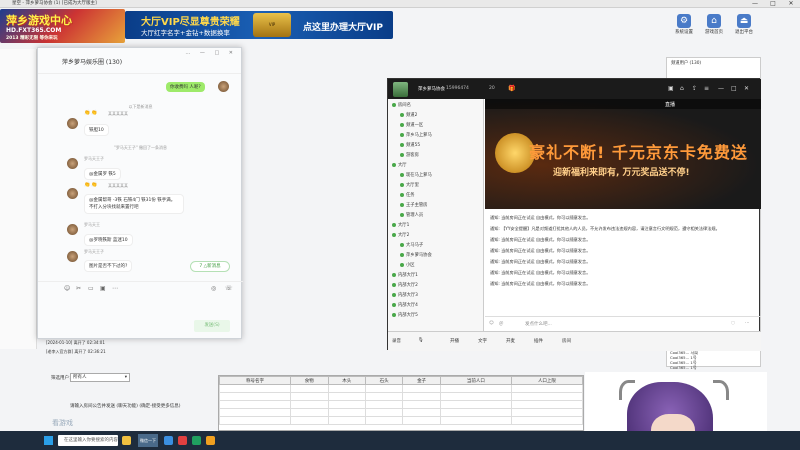 The image size is (800, 450). What do you see at coordinates (145, 406) in the screenshot?
I see `room-notice: 请输入房间公告并发送 (聊天功能) (确定-接受更多信息)` at bounding box center [145, 406].